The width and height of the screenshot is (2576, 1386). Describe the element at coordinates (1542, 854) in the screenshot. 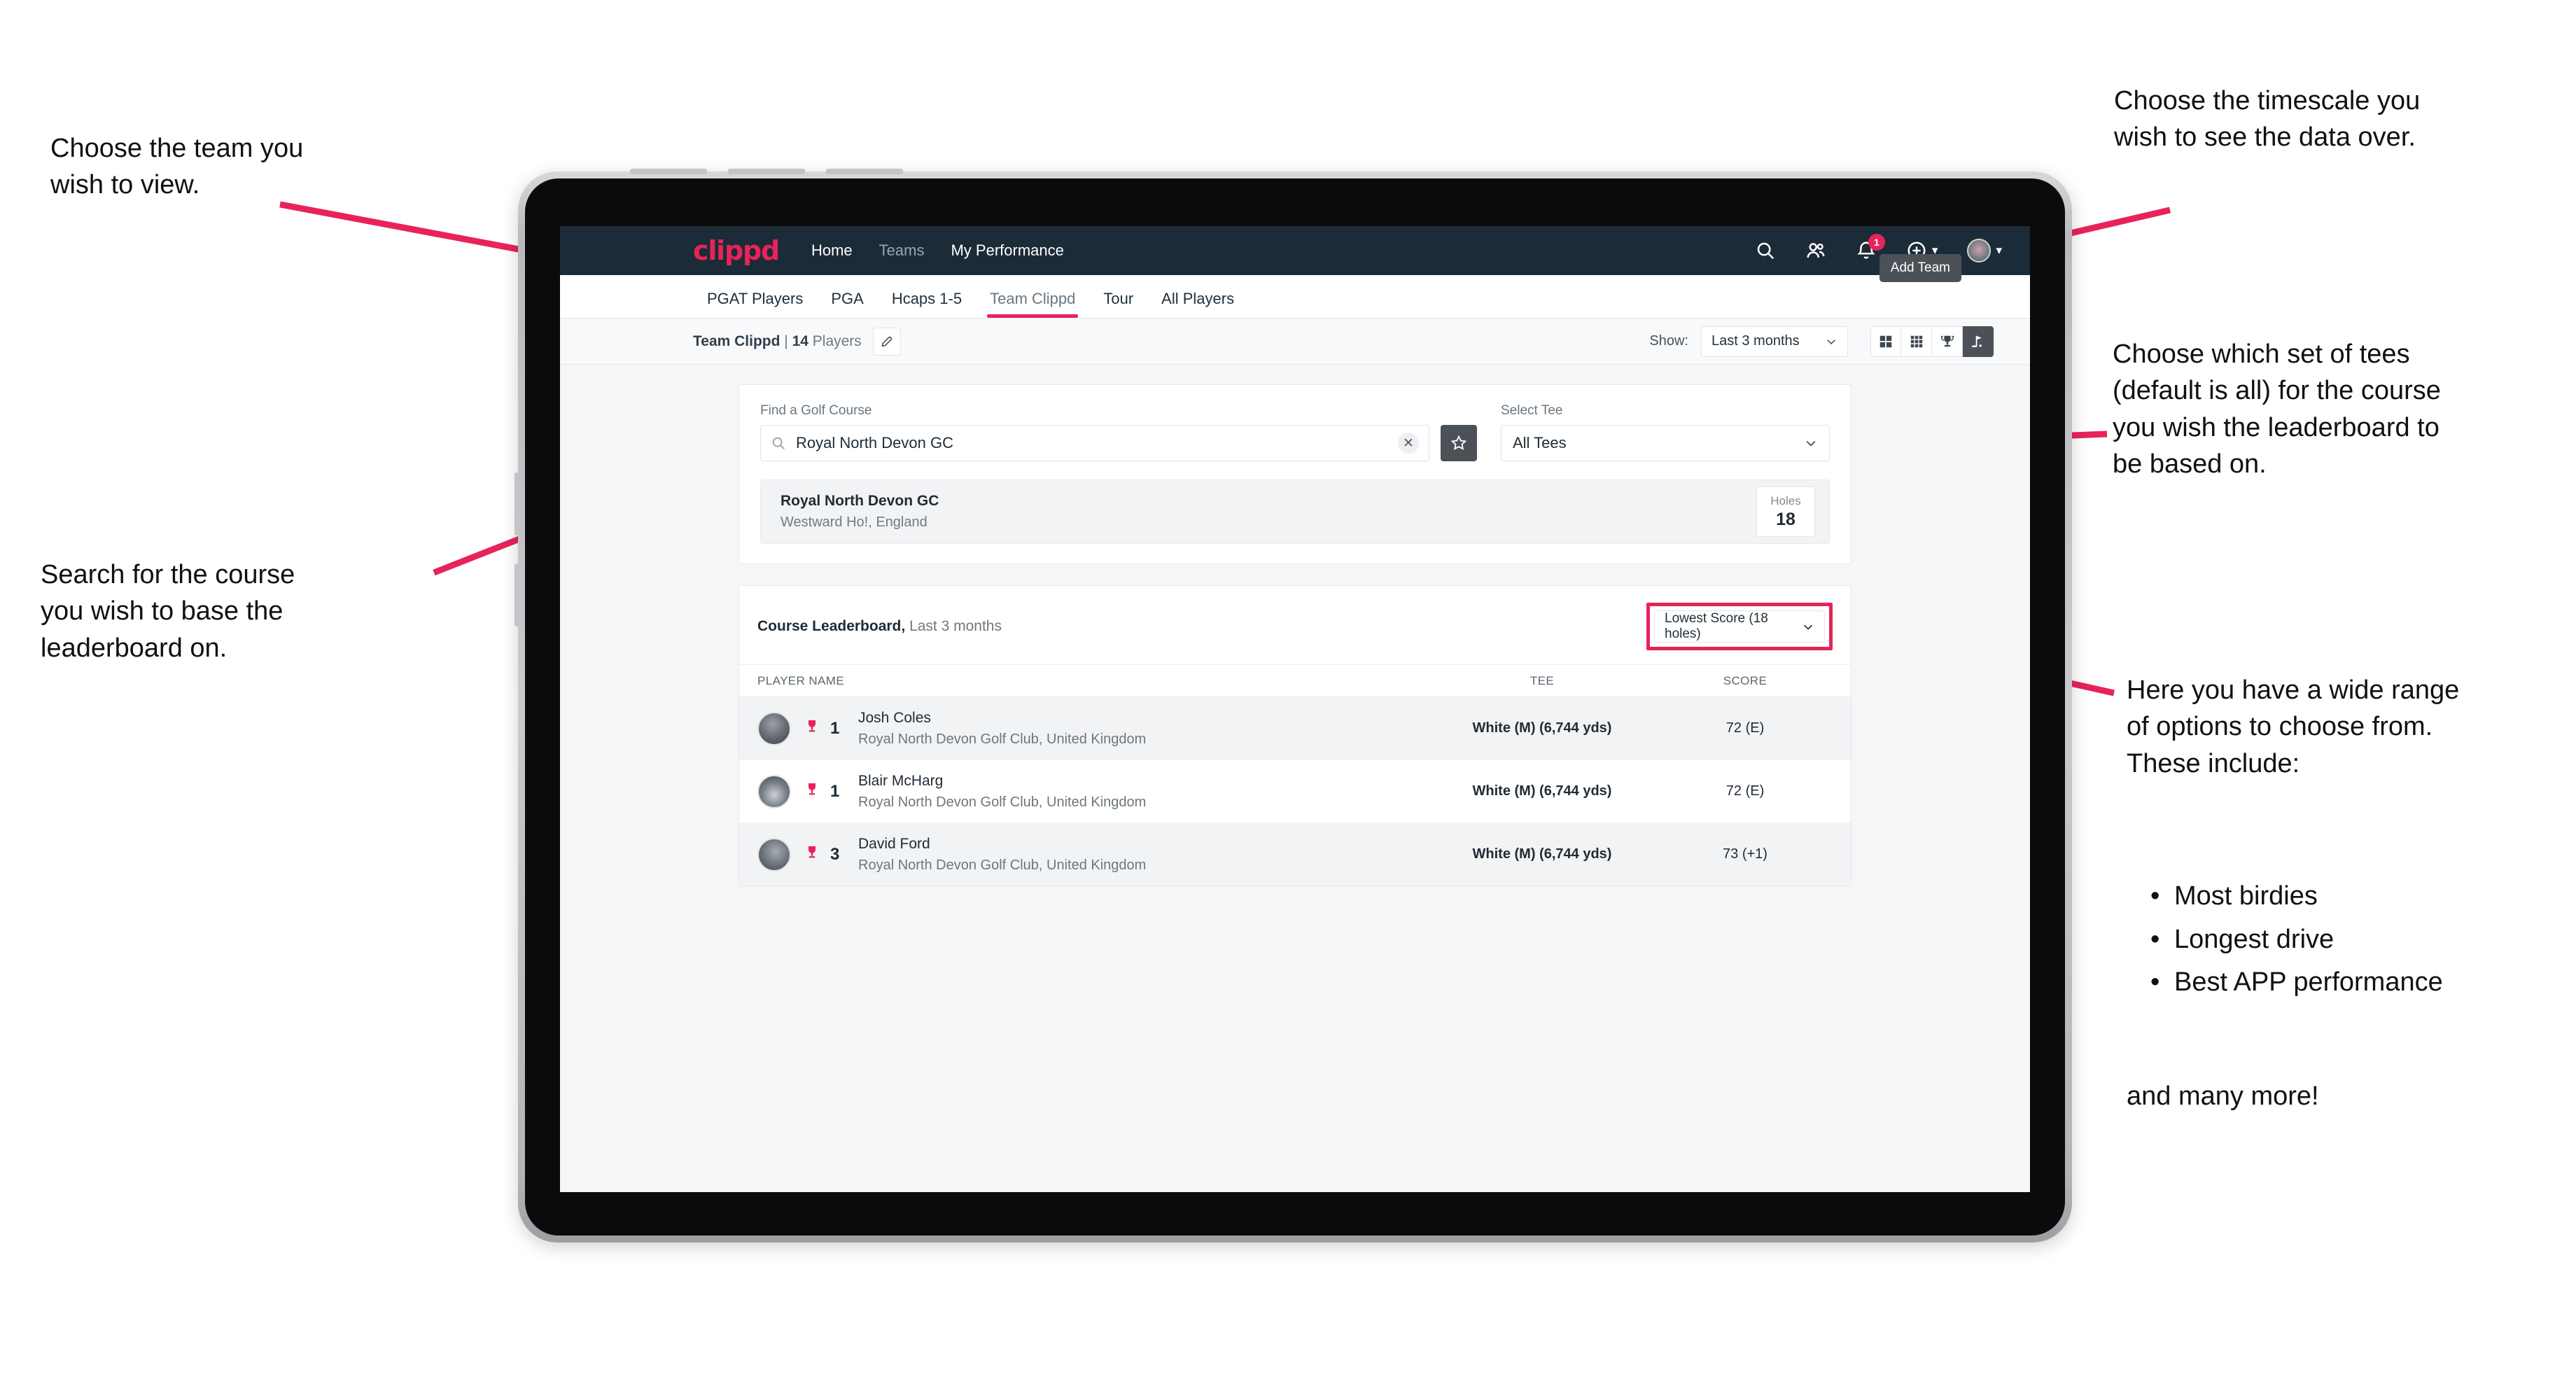

I see `player-tee: White (M) (6,744 yds)` at that location.